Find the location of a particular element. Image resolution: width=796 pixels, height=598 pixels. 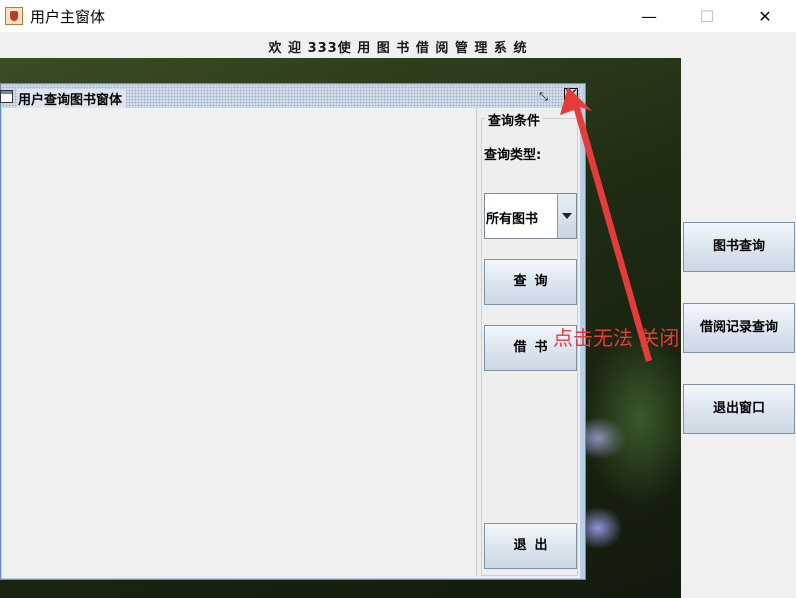

exit-window-button: 退出窗口 is located at coordinates (739, 409).